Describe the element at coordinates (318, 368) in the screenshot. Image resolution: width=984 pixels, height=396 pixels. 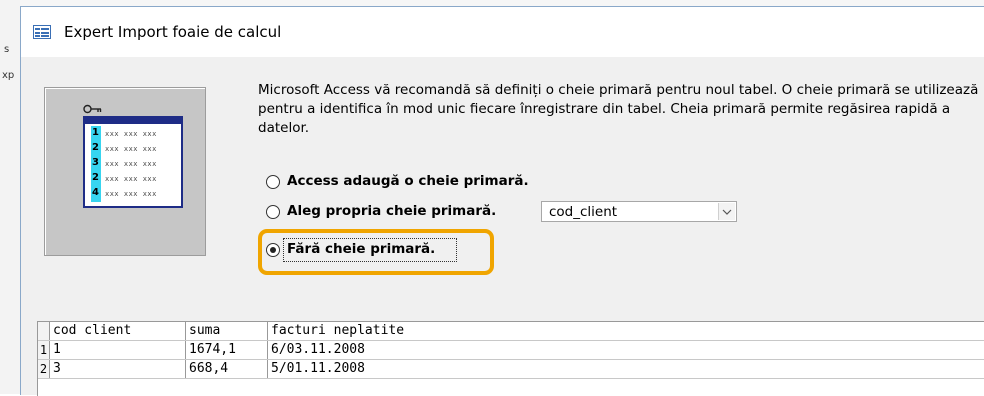
I see `table-cell: 5/01.11.2008` at that location.